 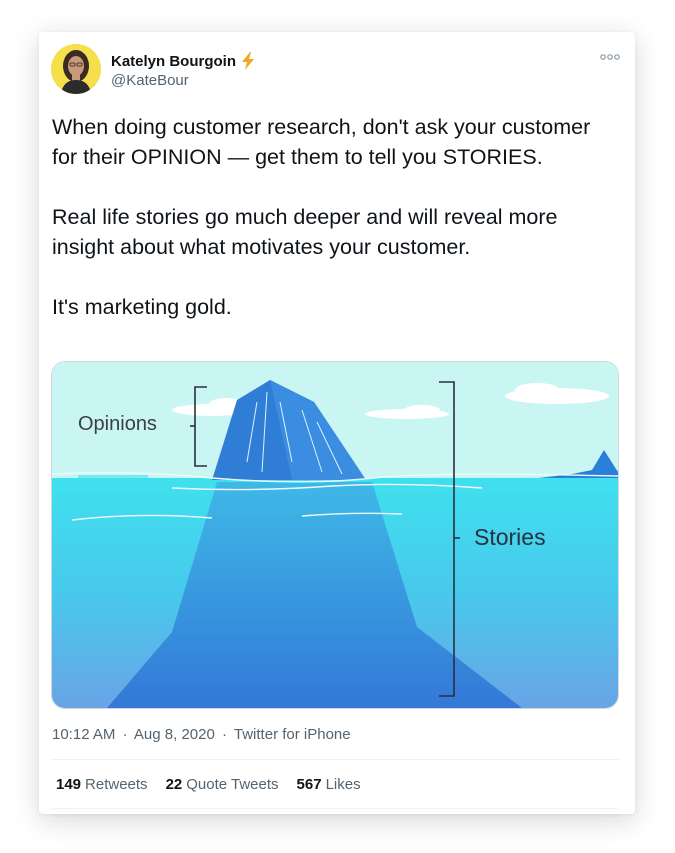 I want to click on tweet-source: Twitter for iPhone, so click(x=292, y=734).